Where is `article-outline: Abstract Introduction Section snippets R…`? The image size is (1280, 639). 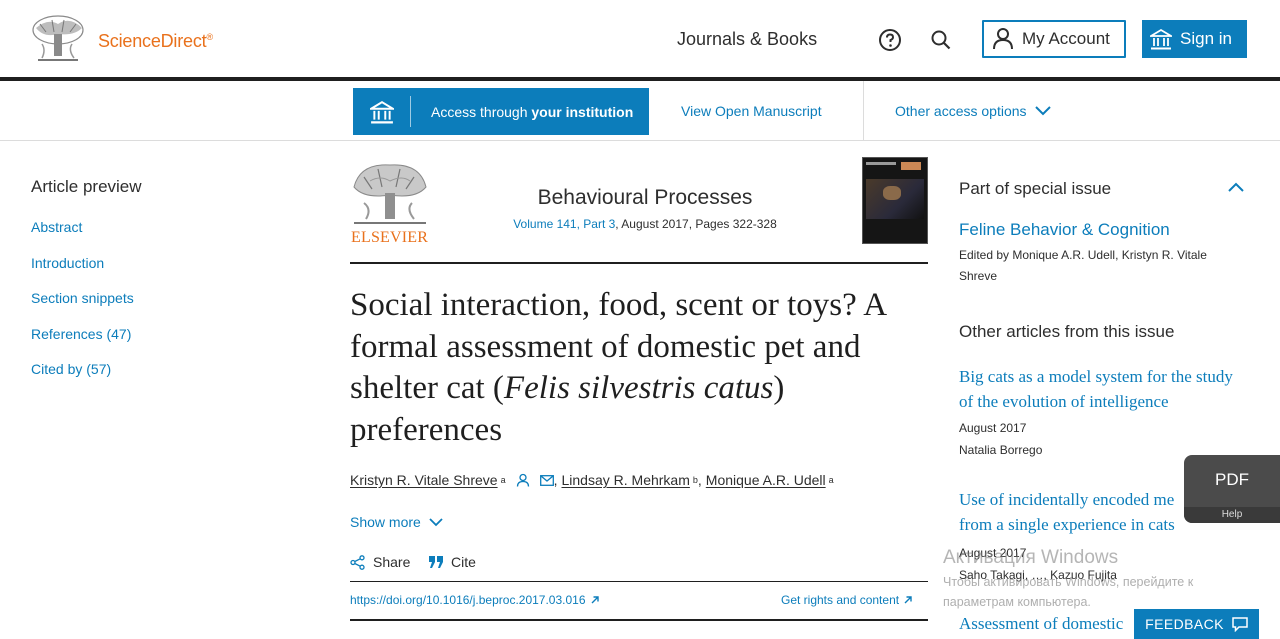 article-outline: Abstract Introduction Section snippets R… is located at coordinates (82, 308).